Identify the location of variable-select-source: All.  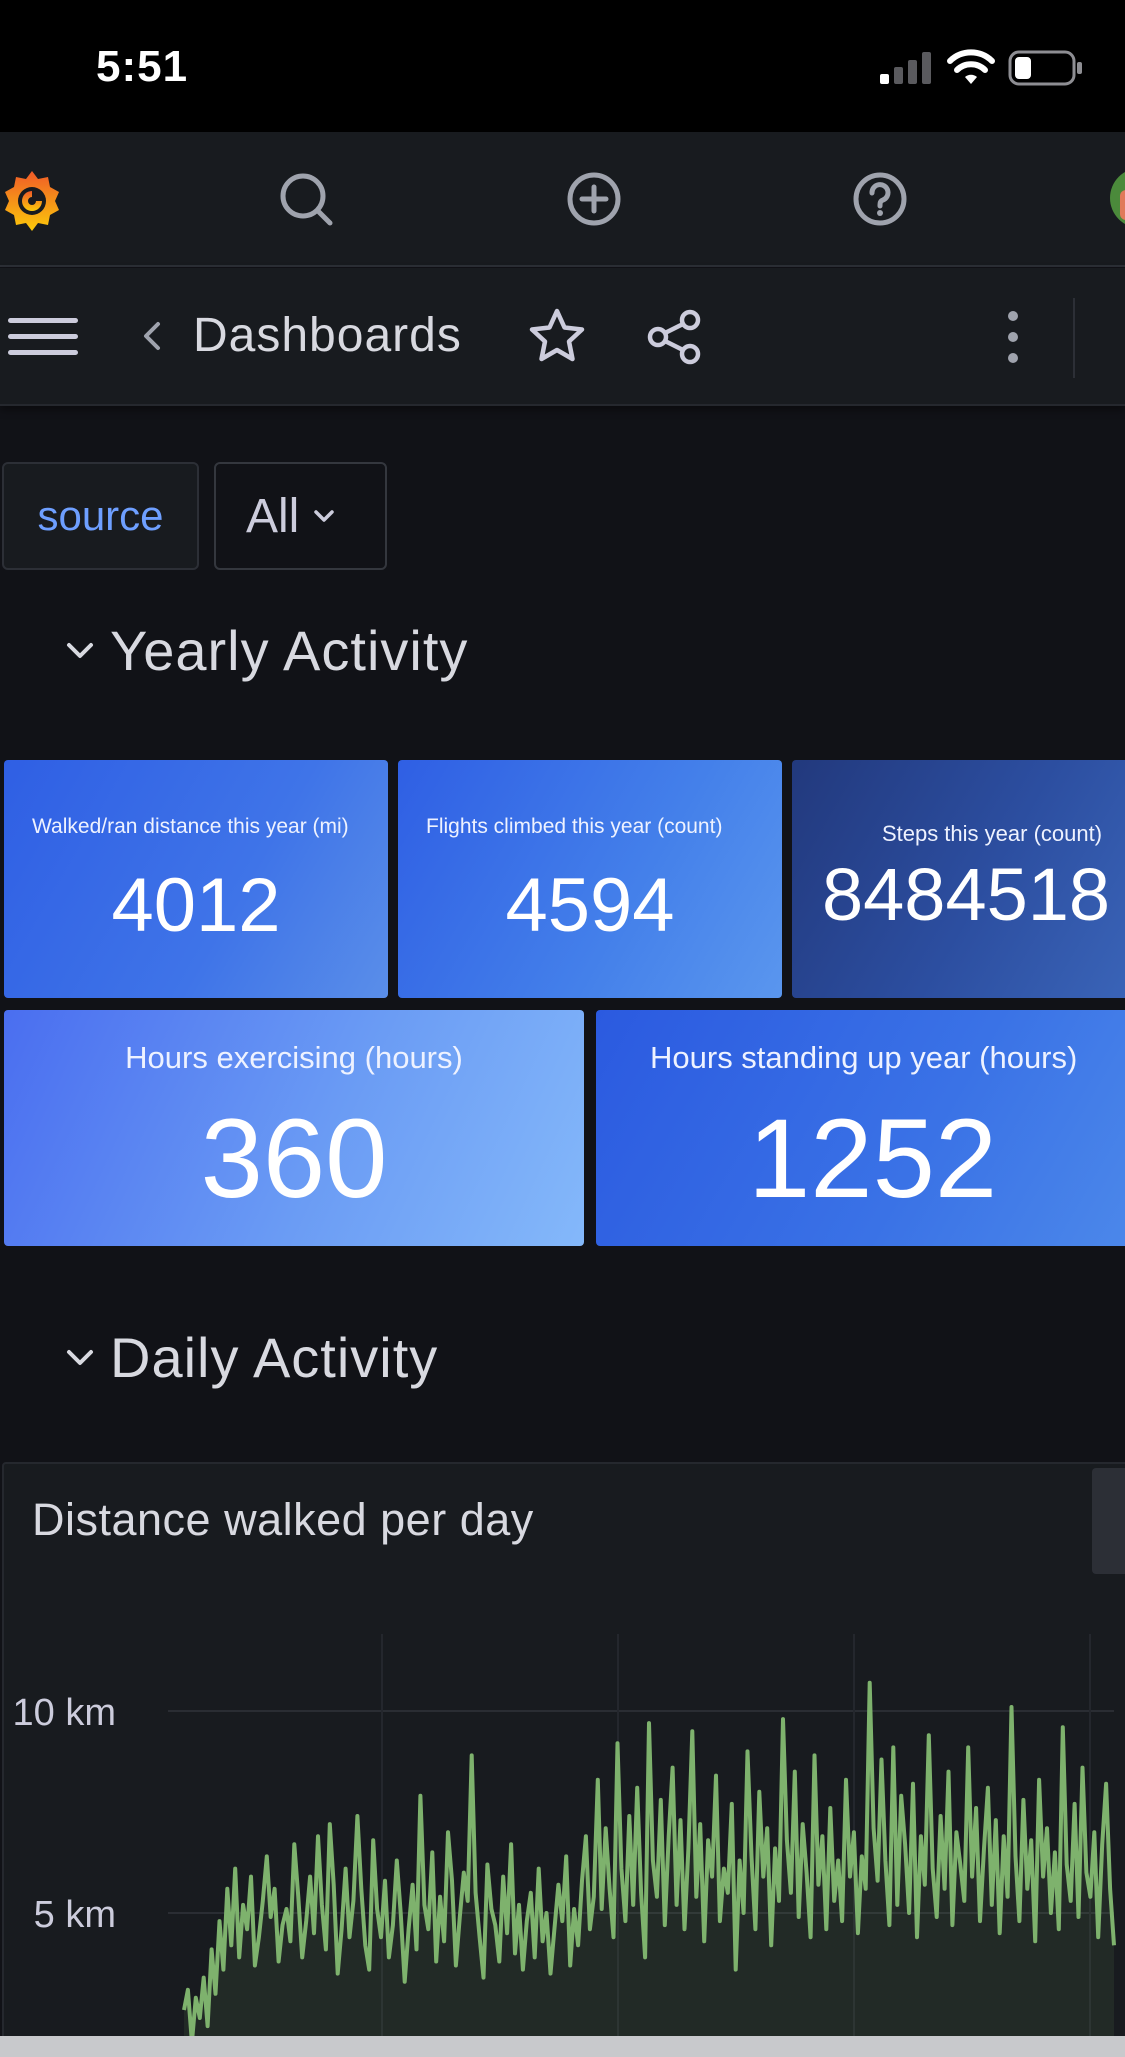
(300, 516).